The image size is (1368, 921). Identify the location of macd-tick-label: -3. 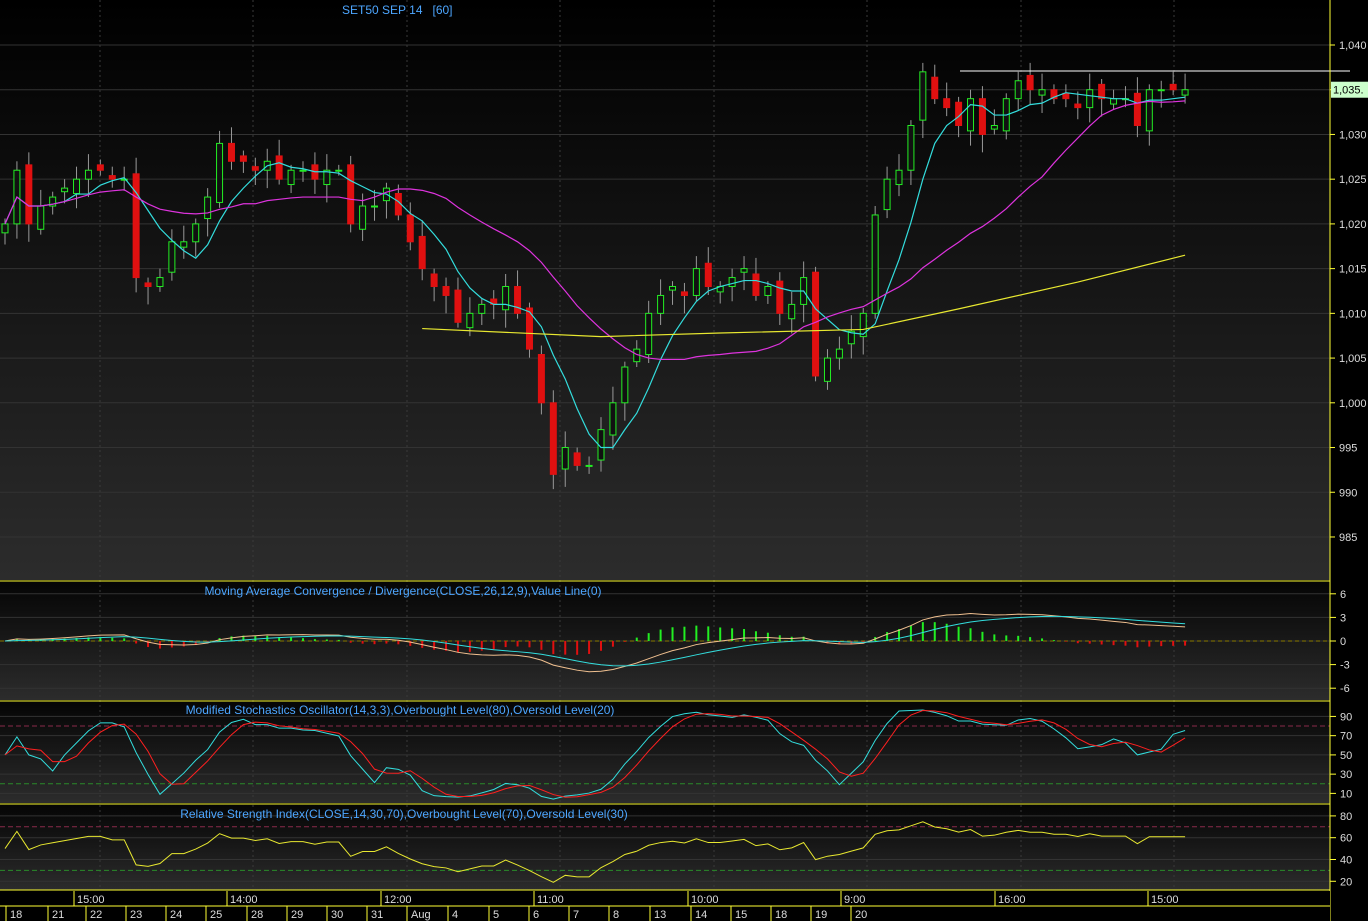
(1345, 666).